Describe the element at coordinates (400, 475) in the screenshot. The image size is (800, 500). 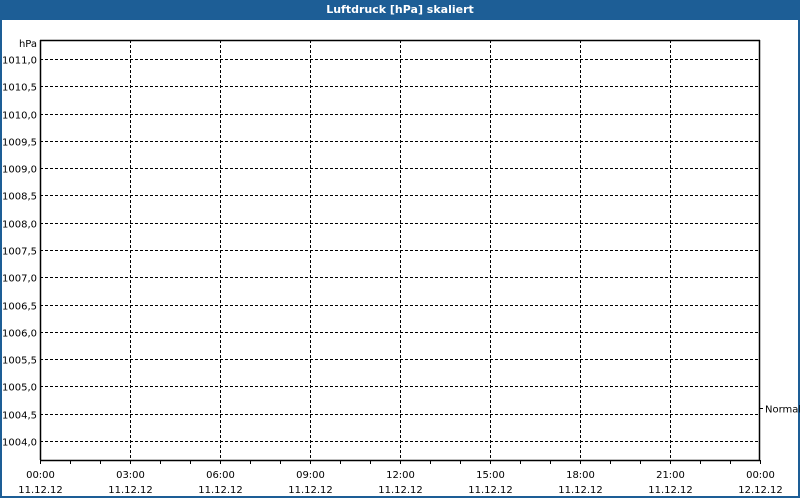
I see `x-tick-time: 12:00` at that location.